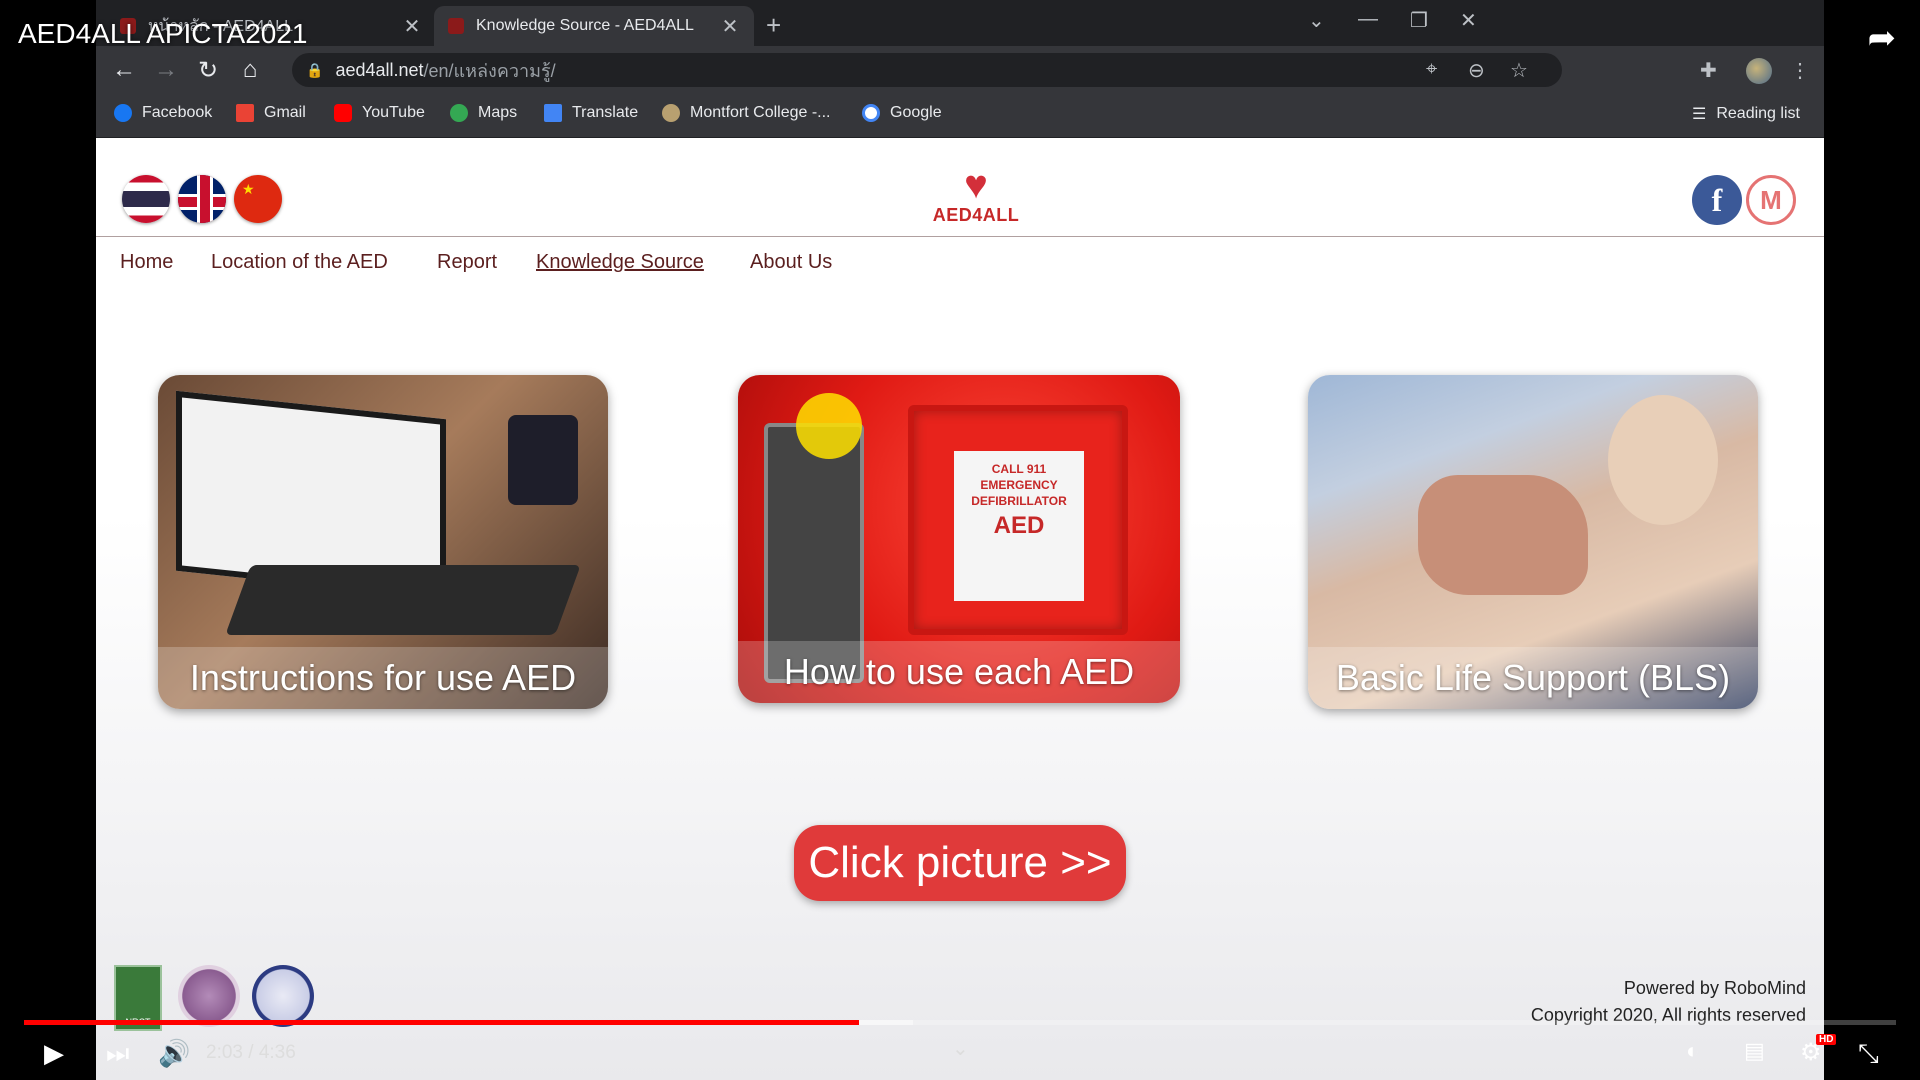 Image resolution: width=1920 pixels, height=1080 pixels. Describe the element at coordinates (1699, 114) in the screenshot. I see `reading-list-icon: ☰` at that location.